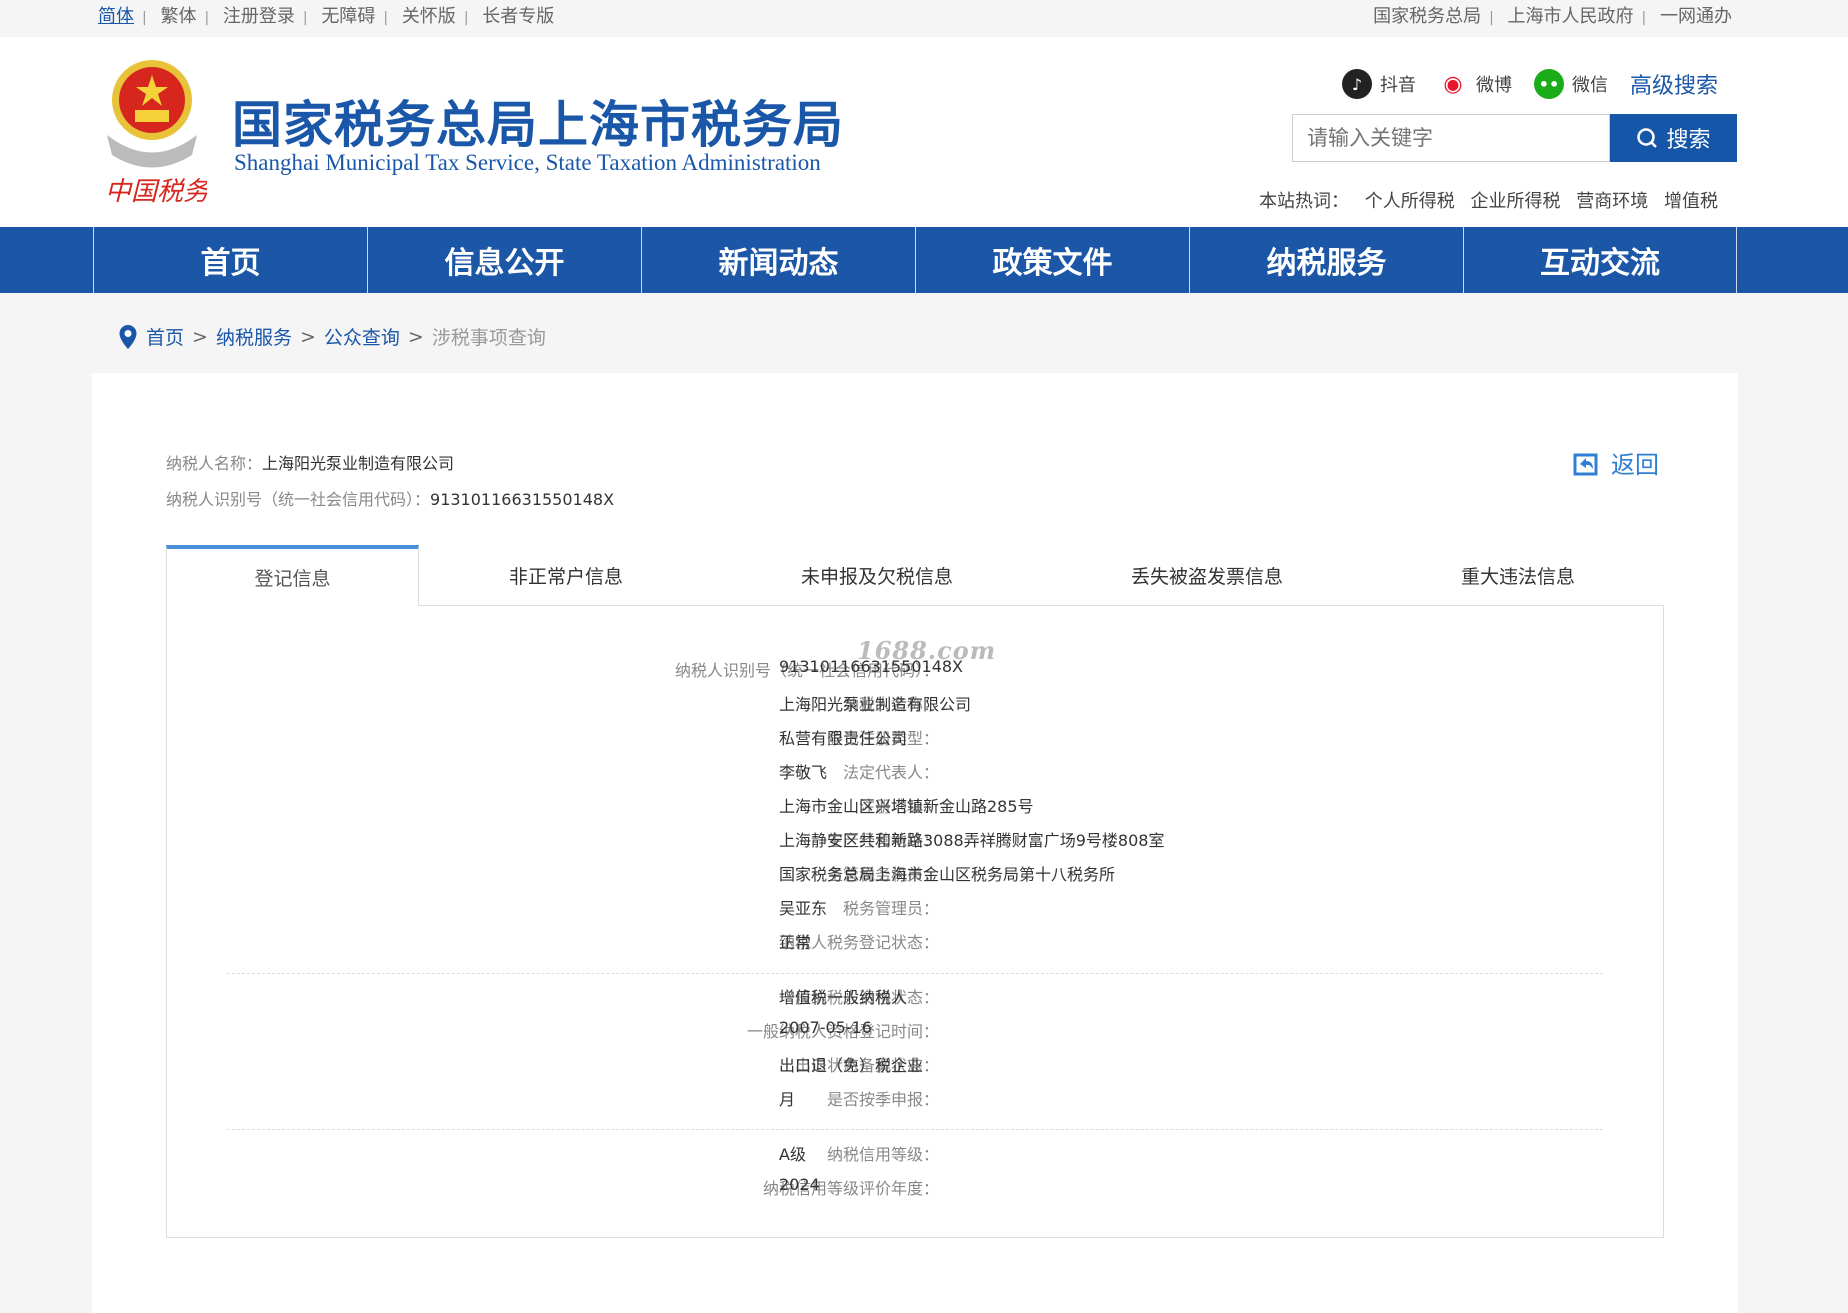  I want to click on link-accessibility: 无障碍, so click(348, 16).